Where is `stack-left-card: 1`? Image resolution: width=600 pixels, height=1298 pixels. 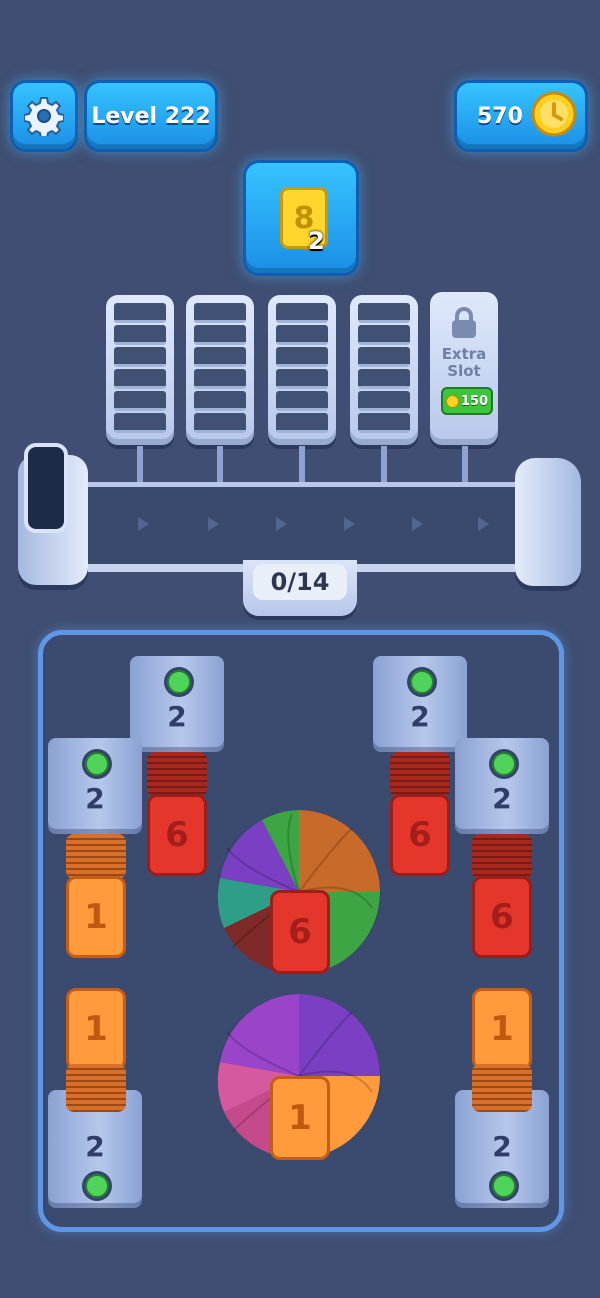
stack-left-card: 1 is located at coordinates (96, 917).